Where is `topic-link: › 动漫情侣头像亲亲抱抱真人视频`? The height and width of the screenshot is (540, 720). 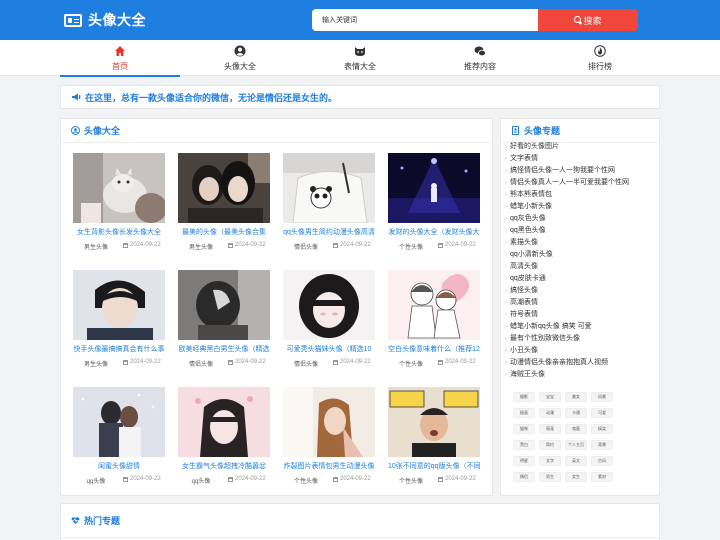
topic-link: › 动漫情侣头像亲亲抱抱真人视频 is located at coordinates (581, 363).